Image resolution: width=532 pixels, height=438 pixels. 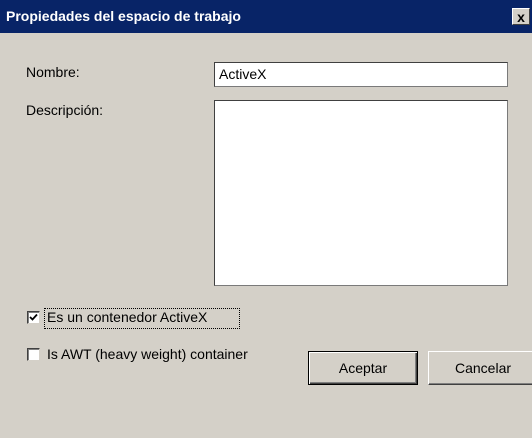 What do you see at coordinates (53, 72) in the screenshot?
I see `name-label: Nombre:` at bounding box center [53, 72].